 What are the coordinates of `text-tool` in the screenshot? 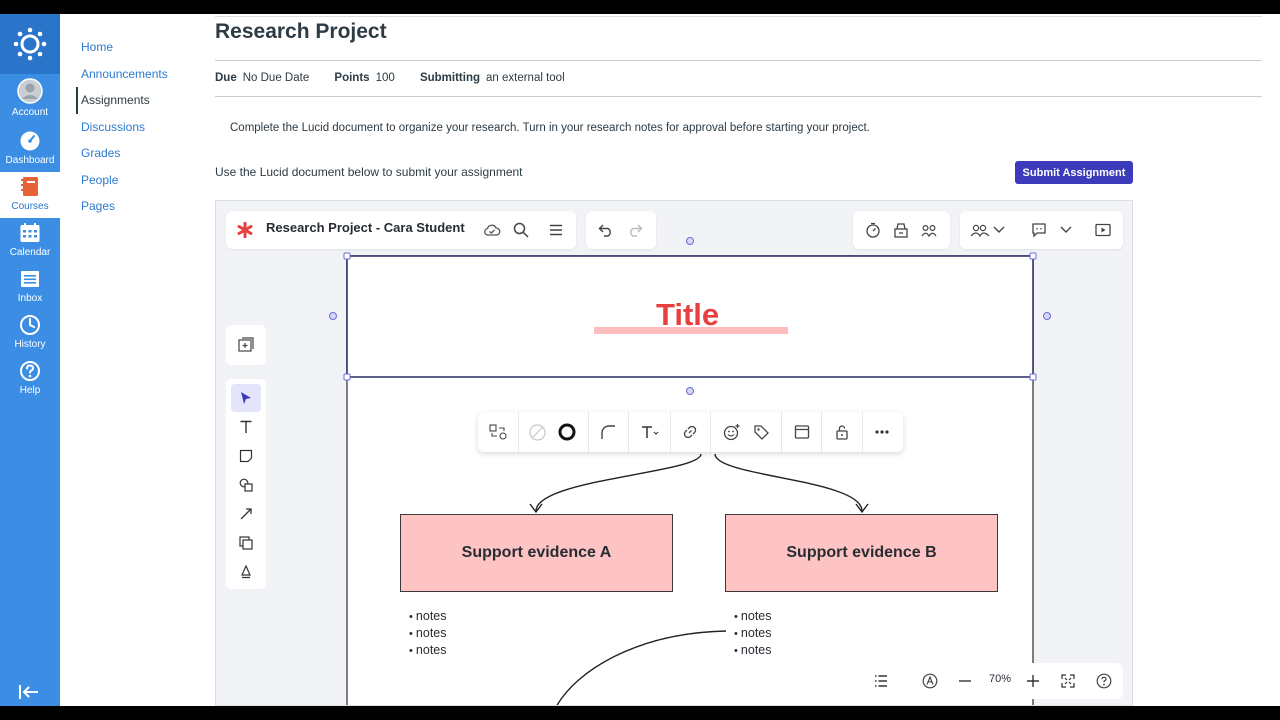 It's located at (246, 427).